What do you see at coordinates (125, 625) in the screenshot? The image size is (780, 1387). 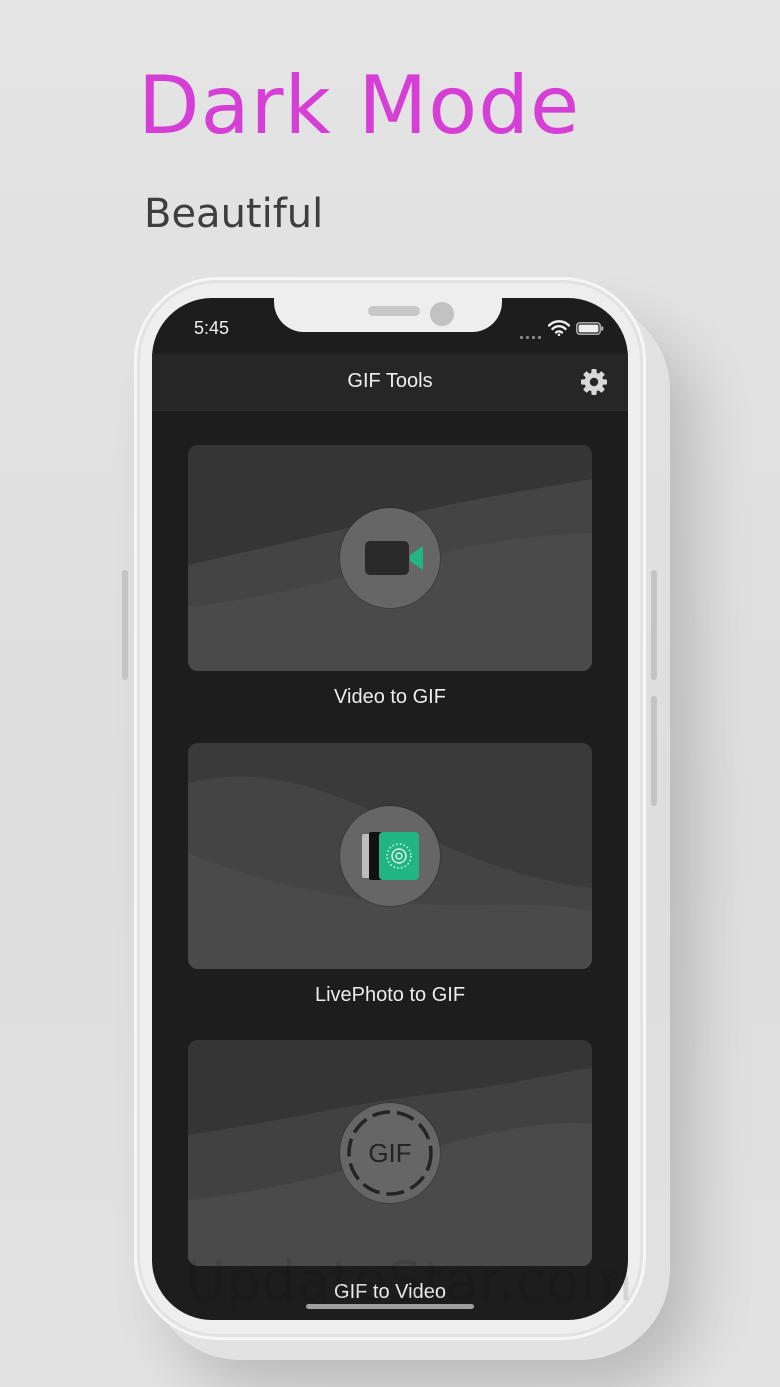 I see `phone-side-button-left` at bounding box center [125, 625].